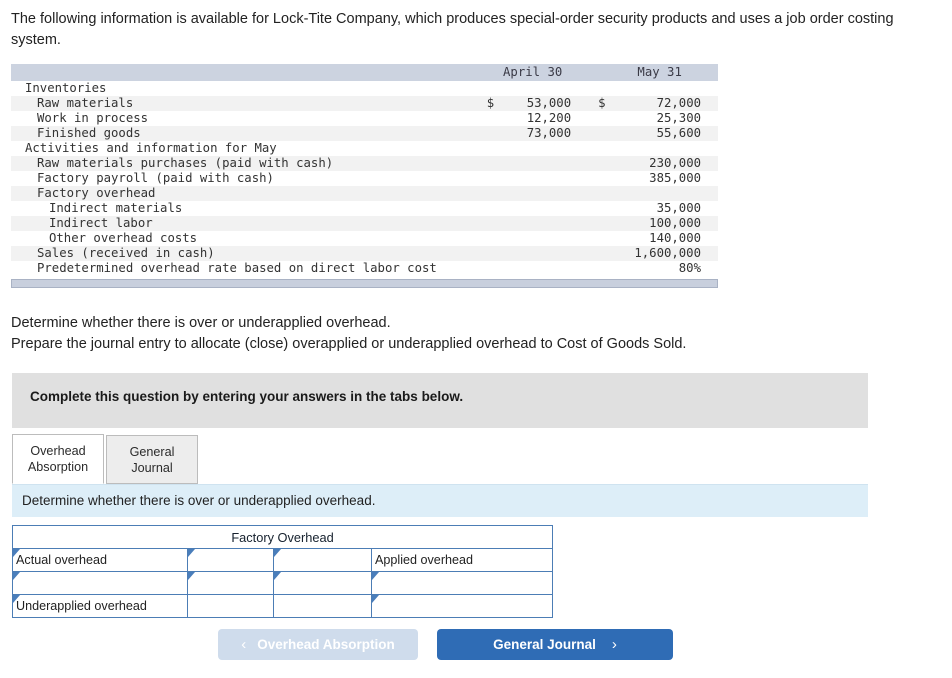 This screenshot has width=952, height=678. Describe the element at coordinates (246, 163) in the screenshot. I see `facts-row-label: Raw materials purchases (paid with cash)` at that location.